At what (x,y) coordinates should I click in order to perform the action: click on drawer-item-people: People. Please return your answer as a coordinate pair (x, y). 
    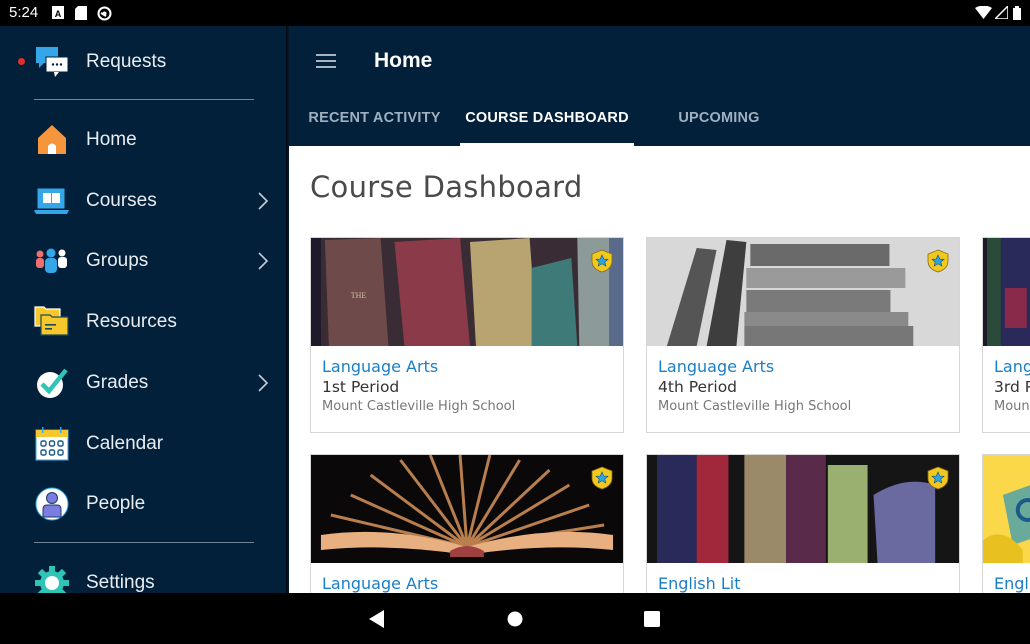
    Looking at the image, I should click on (143, 504).